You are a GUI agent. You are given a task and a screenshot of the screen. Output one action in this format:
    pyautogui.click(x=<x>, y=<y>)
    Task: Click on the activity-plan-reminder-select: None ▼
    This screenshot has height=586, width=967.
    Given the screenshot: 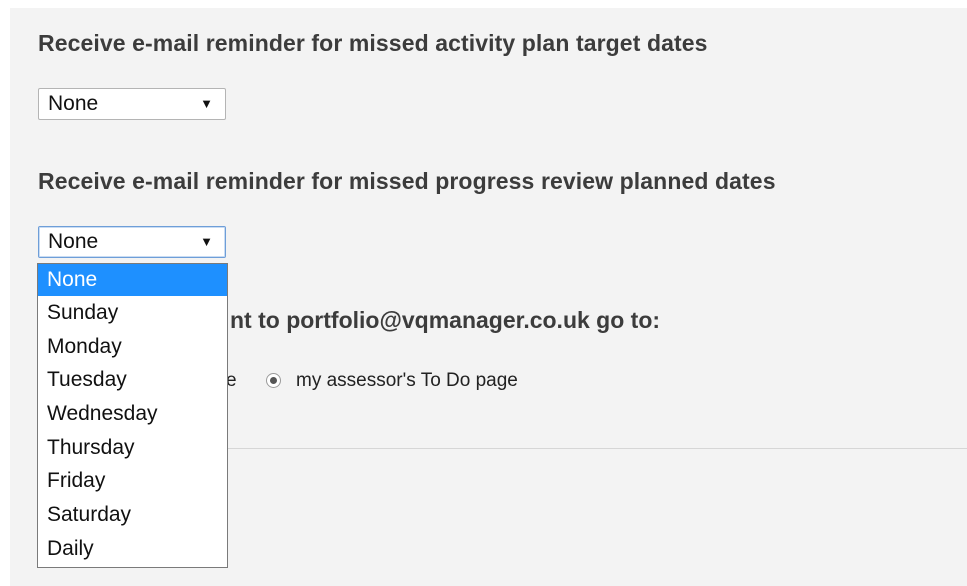 What is the action you would take?
    pyautogui.click(x=132, y=104)
    